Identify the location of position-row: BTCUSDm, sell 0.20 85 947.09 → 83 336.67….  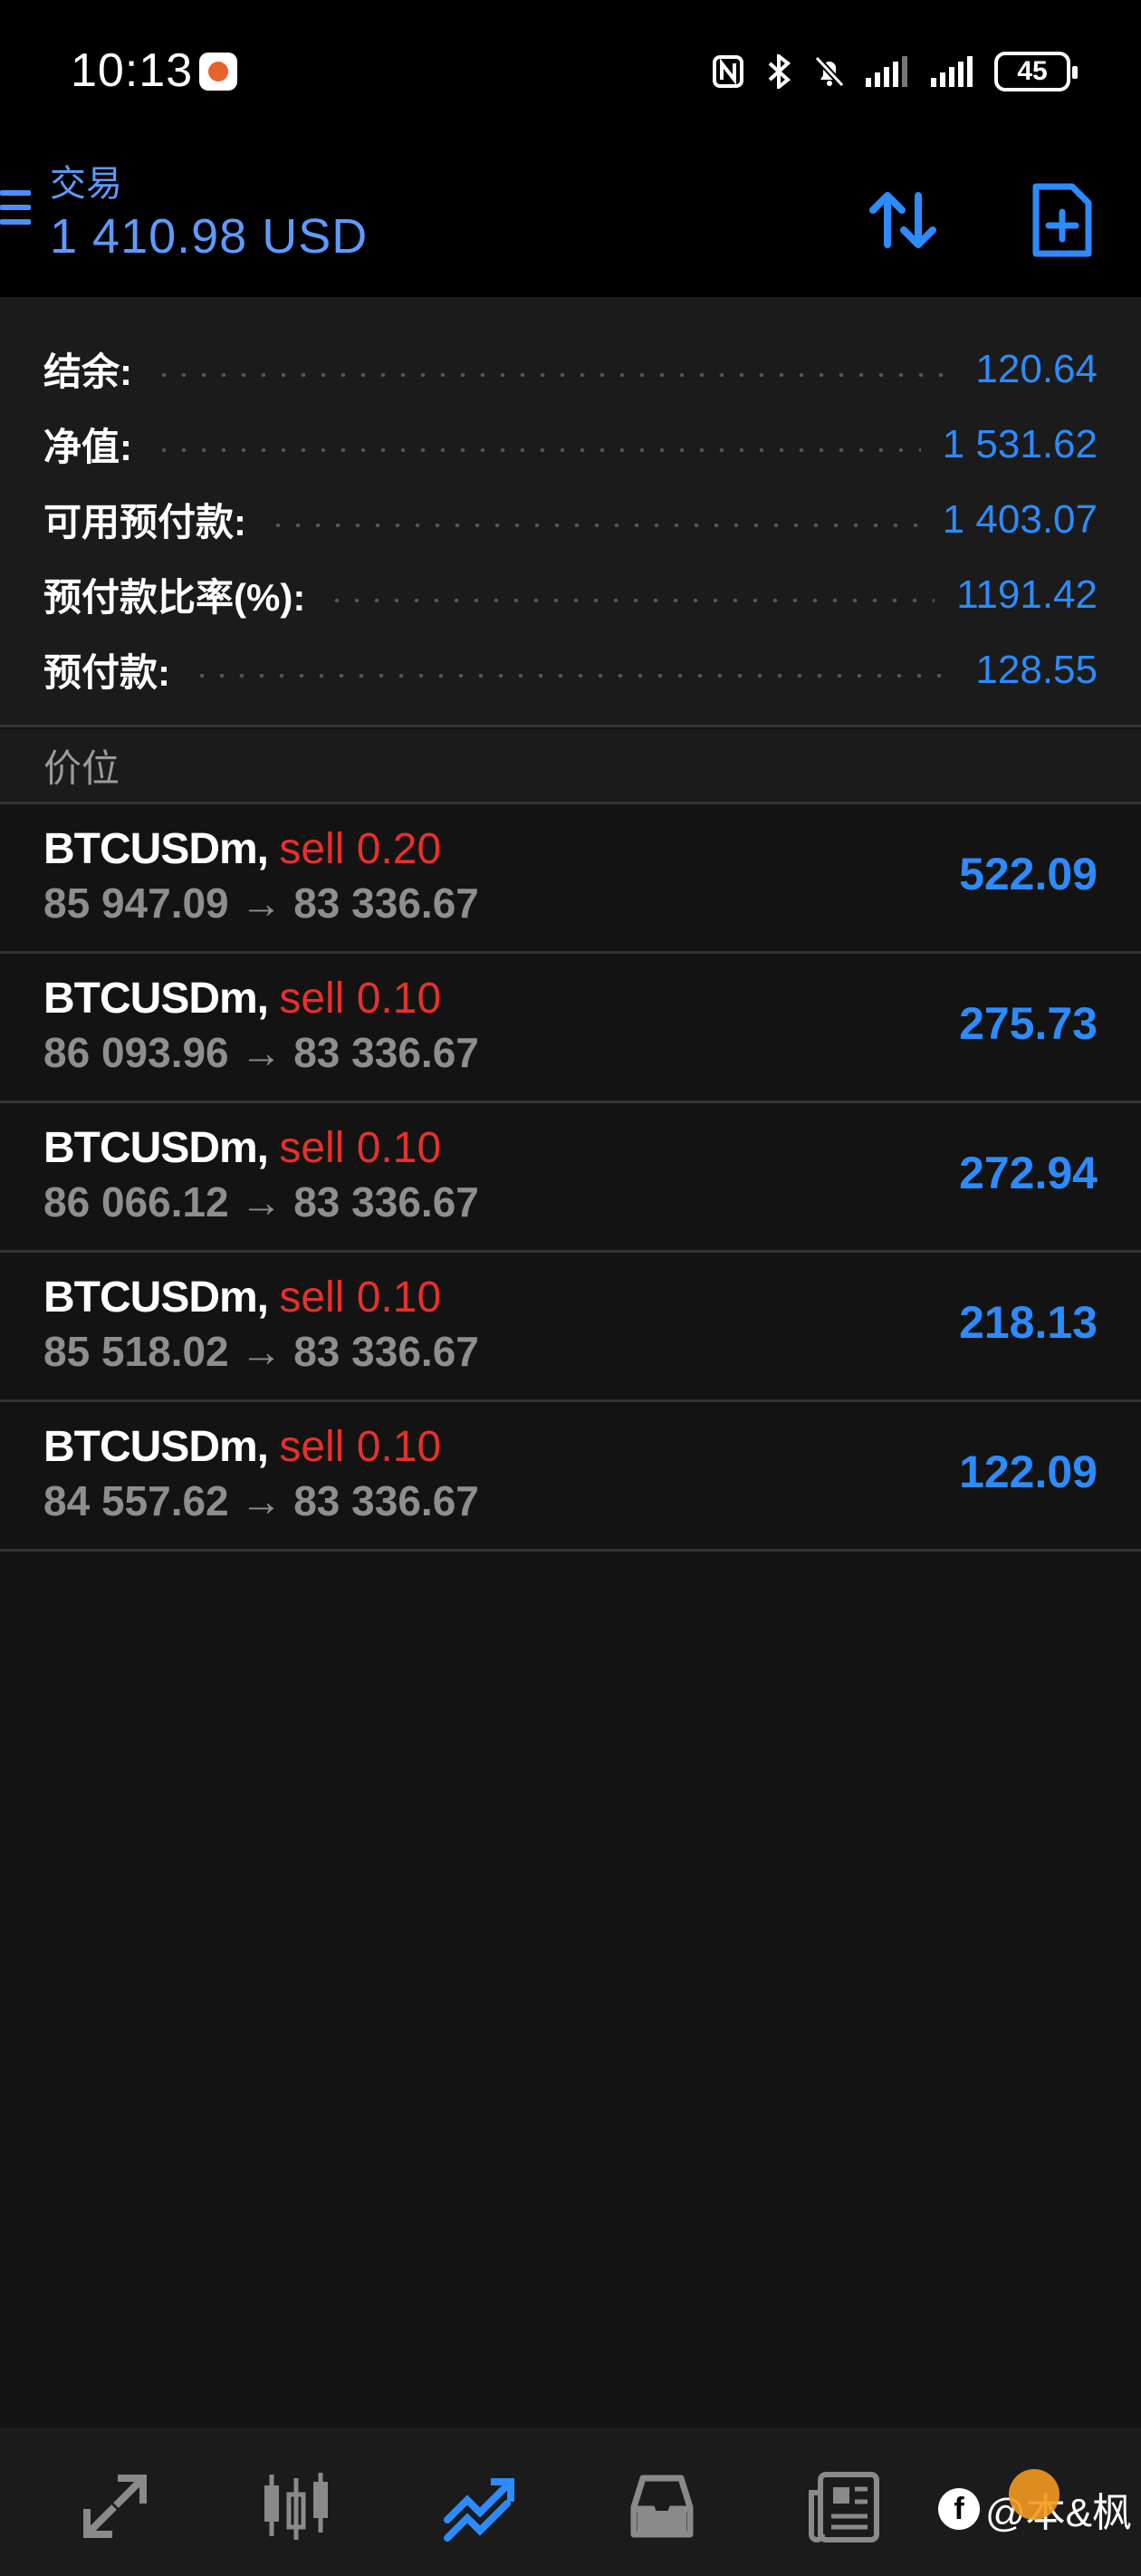
(570, 879).